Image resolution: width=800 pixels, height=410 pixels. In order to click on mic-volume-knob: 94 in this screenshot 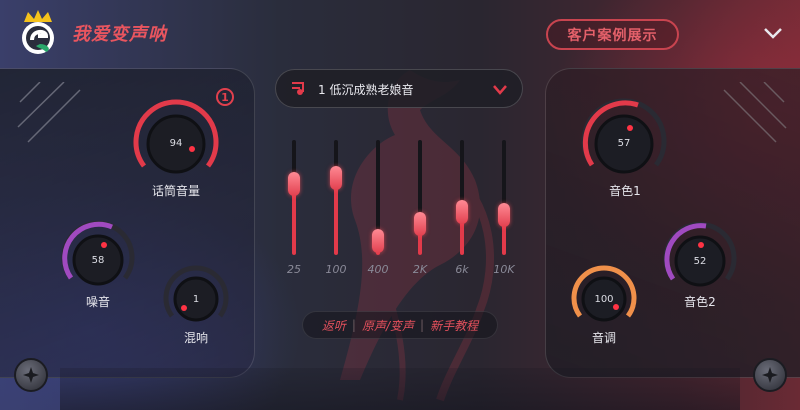, I will do `click(176, 144)`.